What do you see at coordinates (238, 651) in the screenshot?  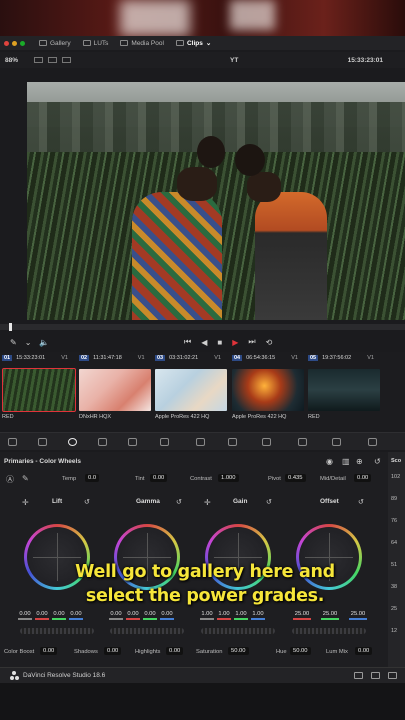 I see `saturation-value: 50.00` at bounding box center [238, 651].